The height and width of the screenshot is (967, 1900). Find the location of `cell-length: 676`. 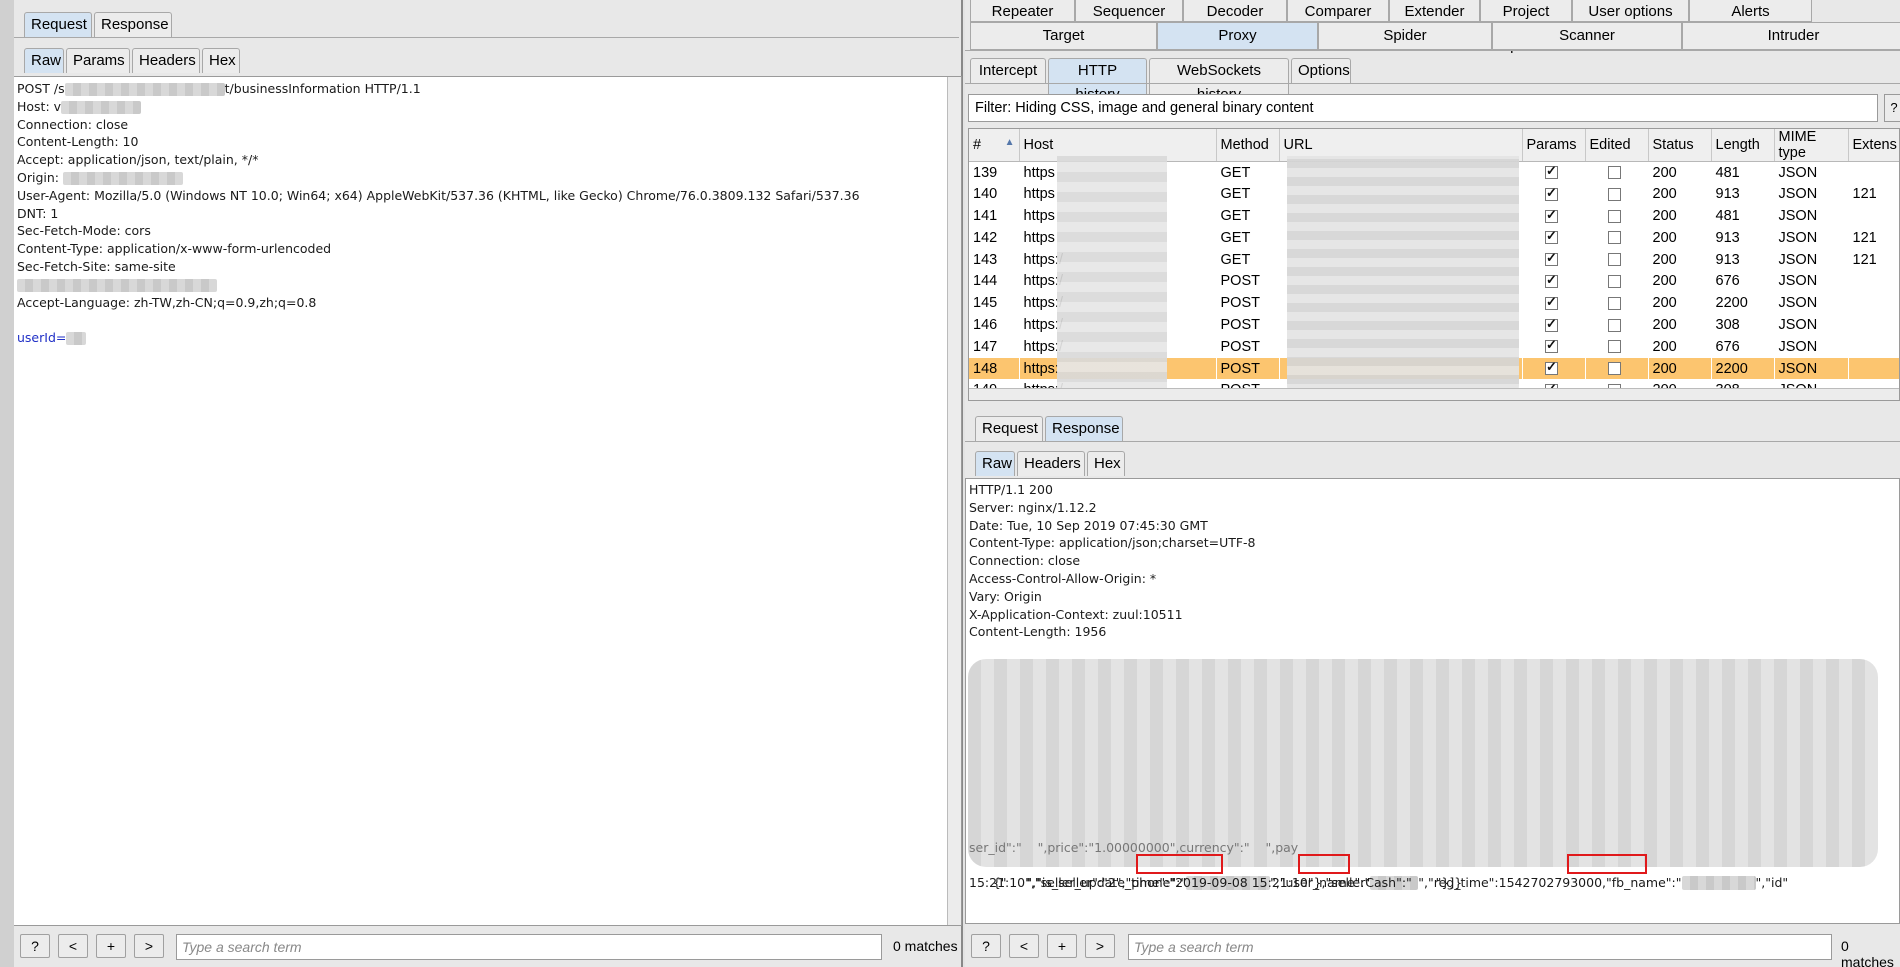

cell-length: 676 is located at coordinates (1727, 281).